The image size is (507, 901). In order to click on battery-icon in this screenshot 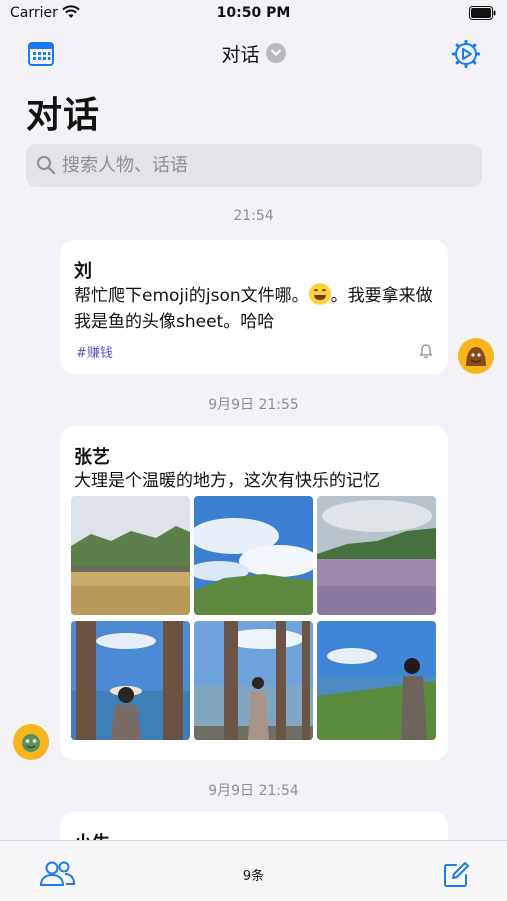, I will do `click(482, 13)`.